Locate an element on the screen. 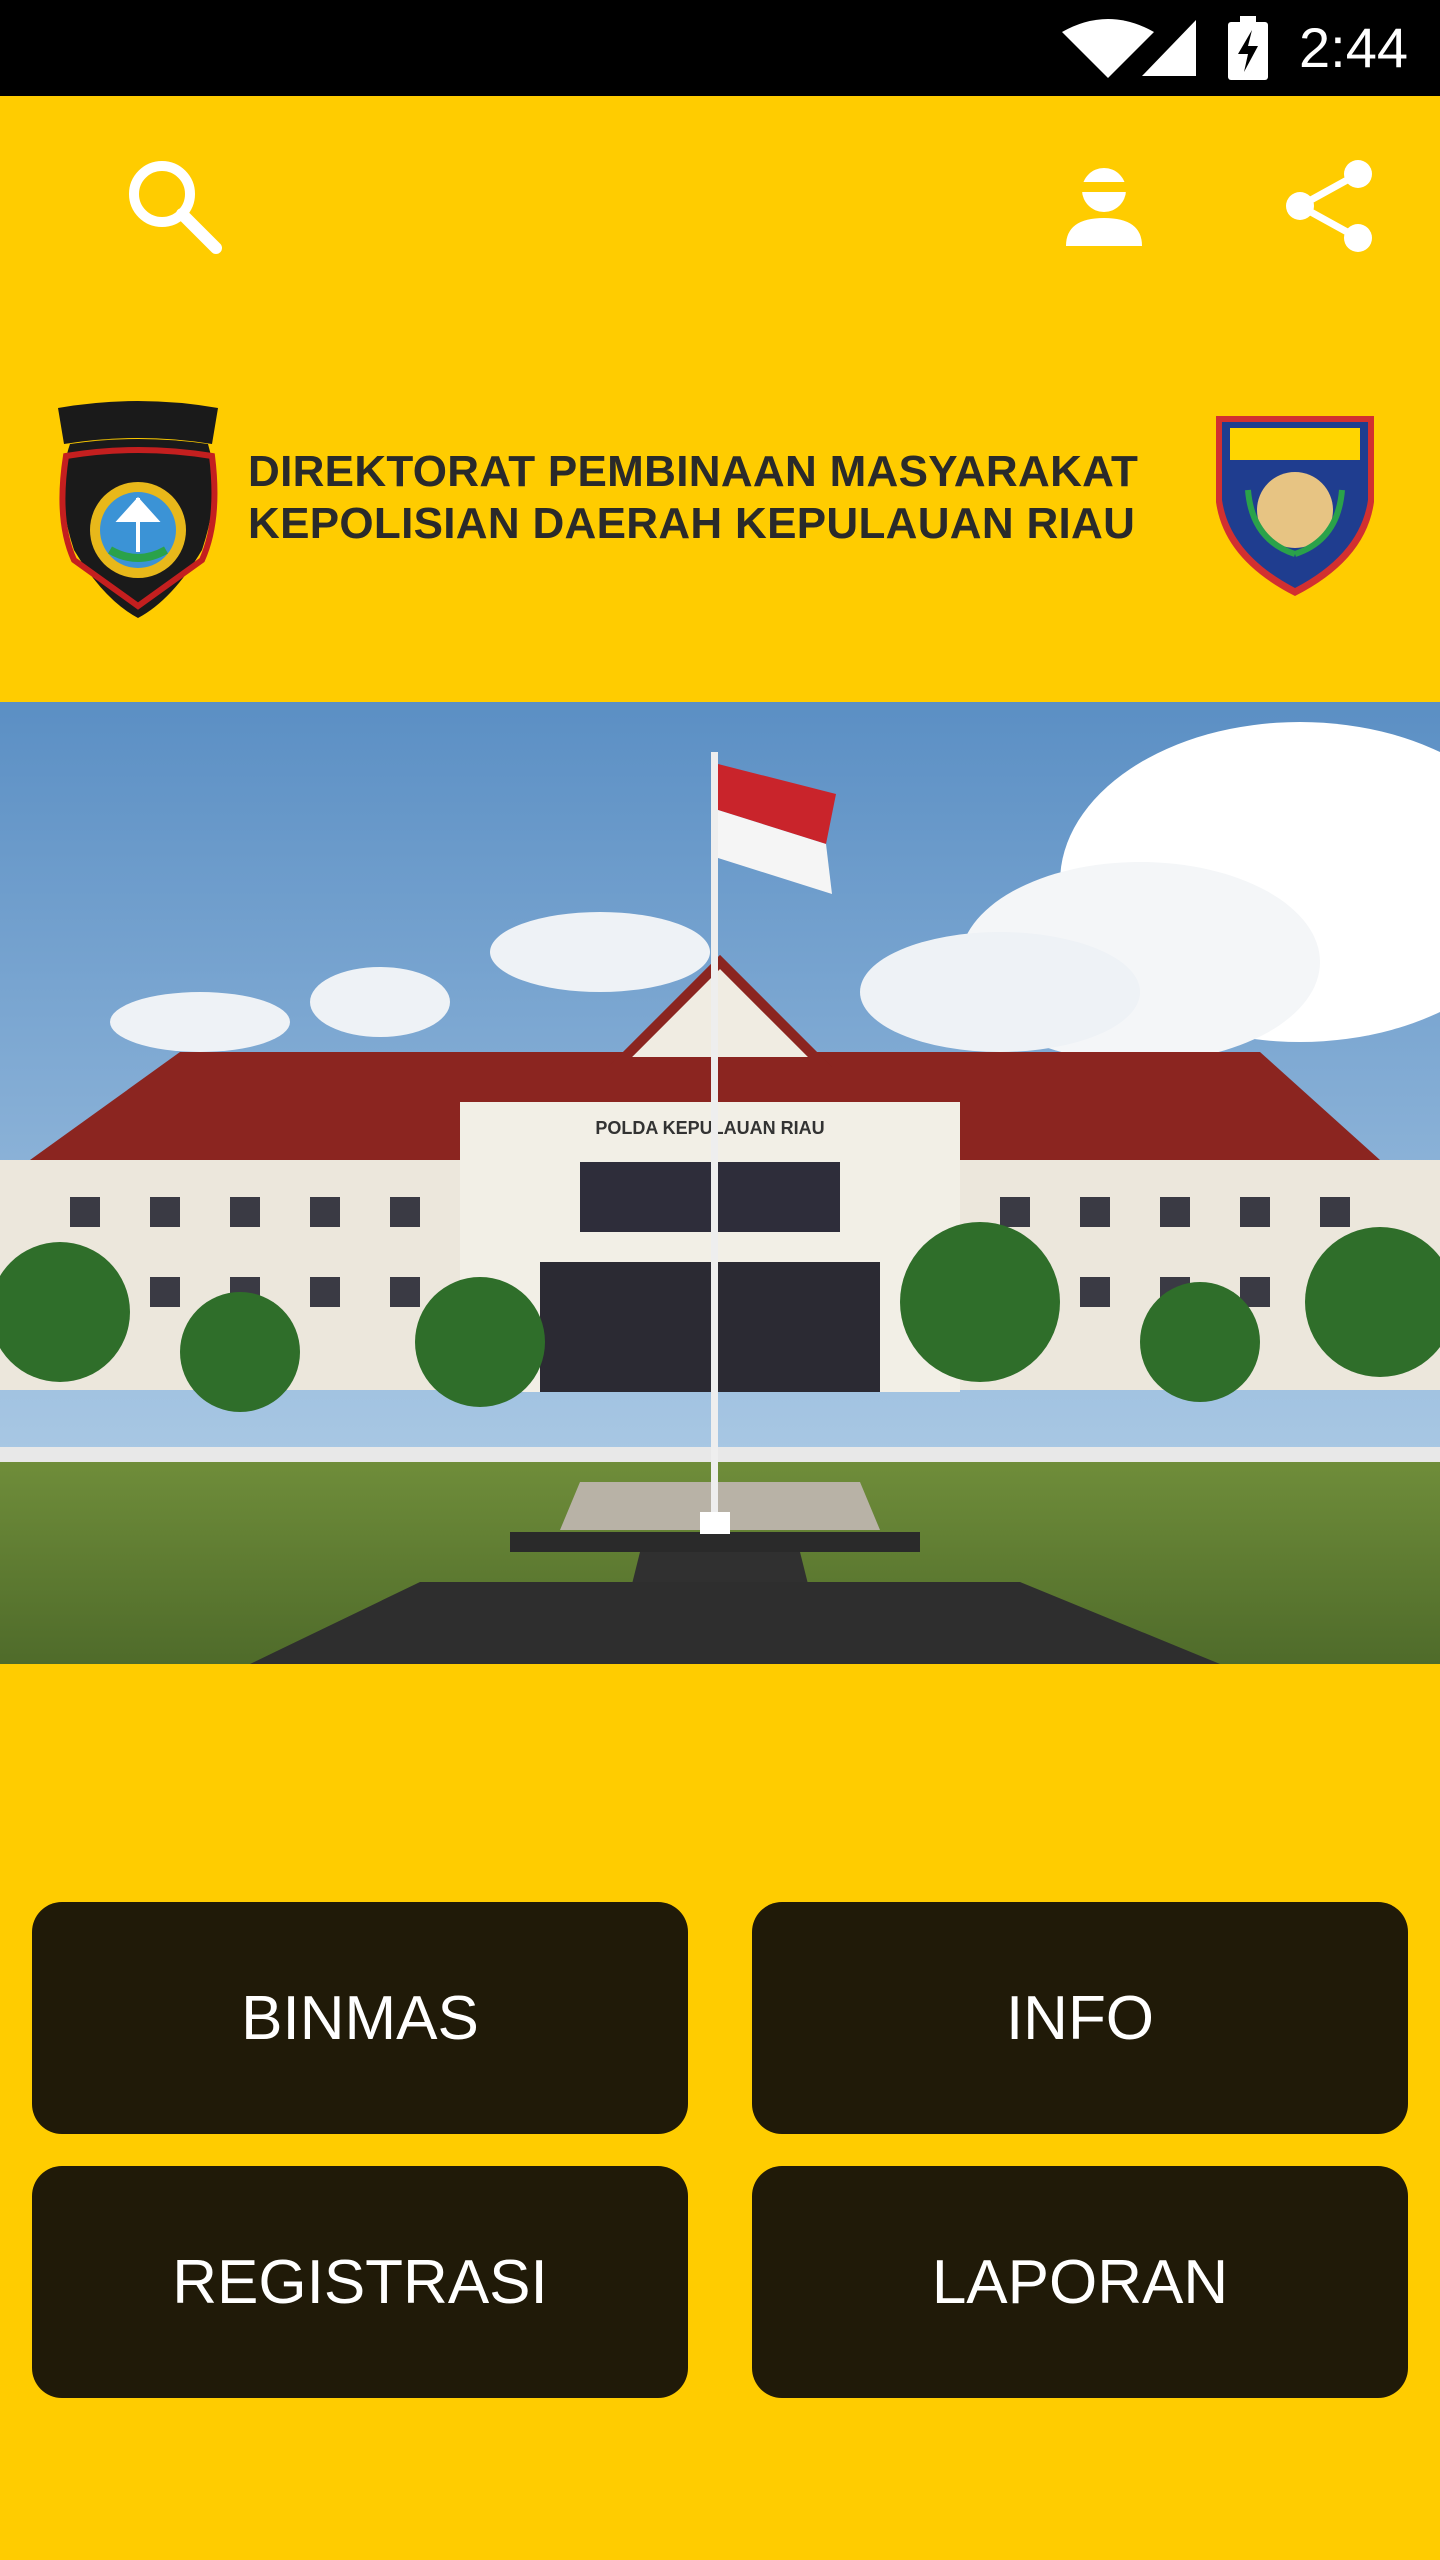  registrasi-button-label: REGISTRASI is located at coordinates (360, 2282).